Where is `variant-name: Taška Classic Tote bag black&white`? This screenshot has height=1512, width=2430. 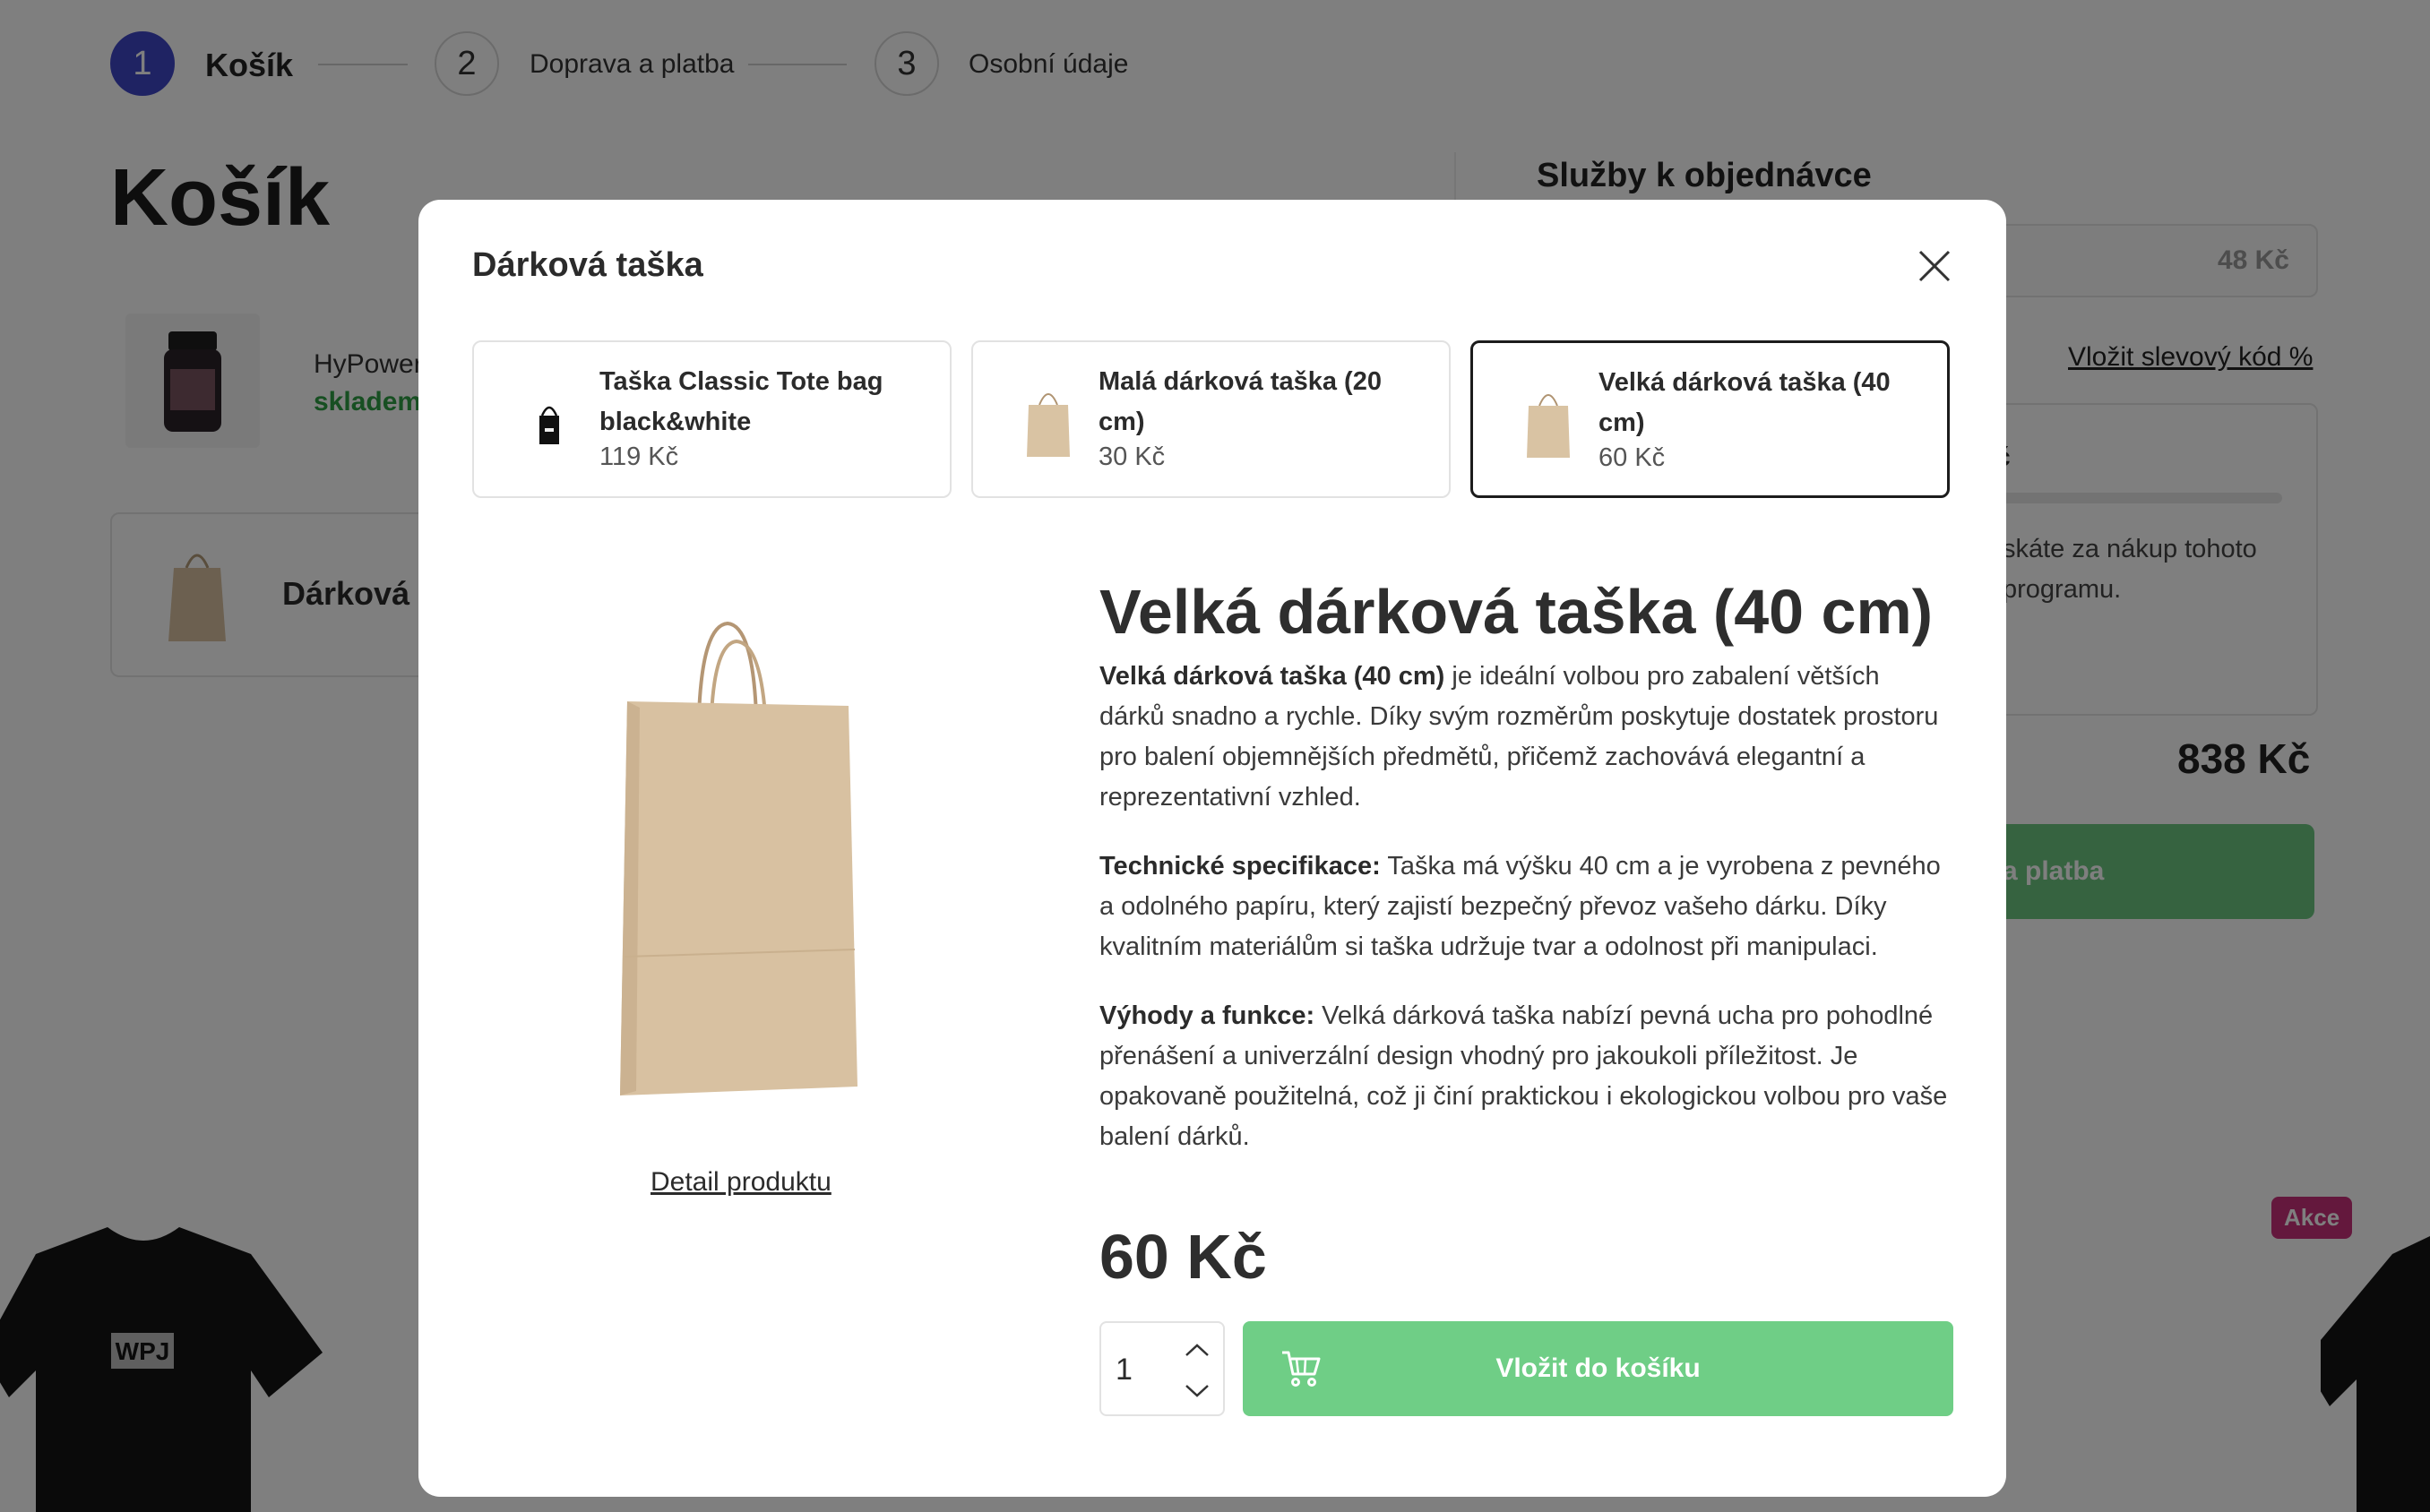 variant-name: Taška Classic Tote bag black&white is located at coordinates (741, 402).